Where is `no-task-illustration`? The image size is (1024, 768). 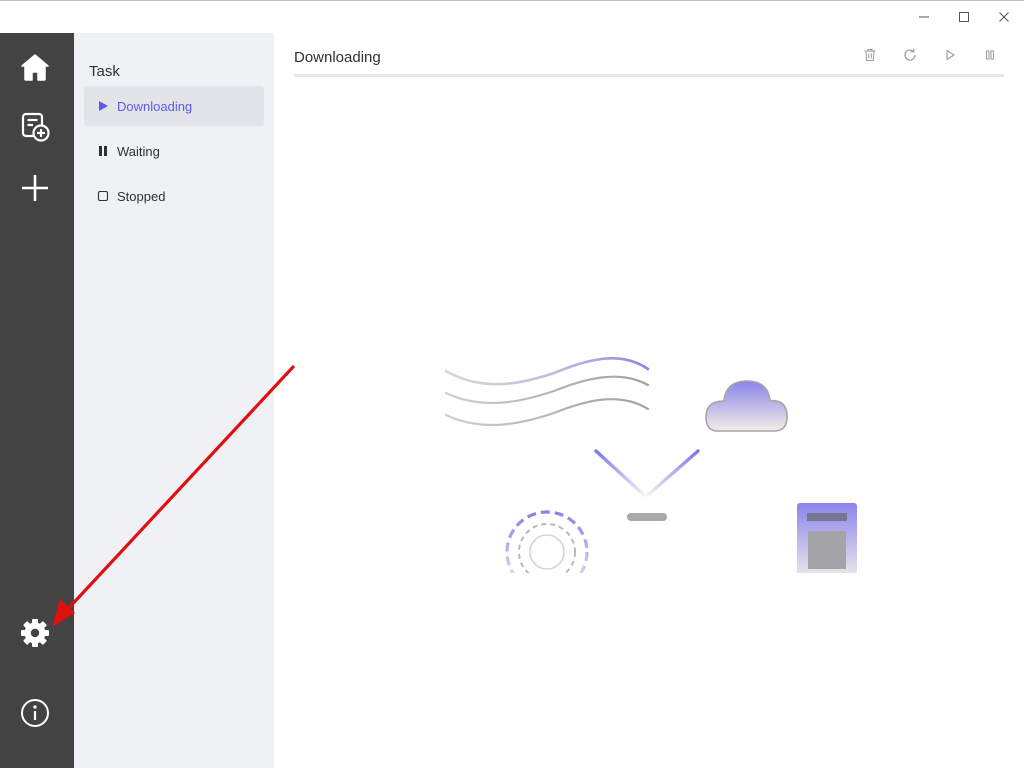 no-task-illustration is located at coordinates (650, 465).